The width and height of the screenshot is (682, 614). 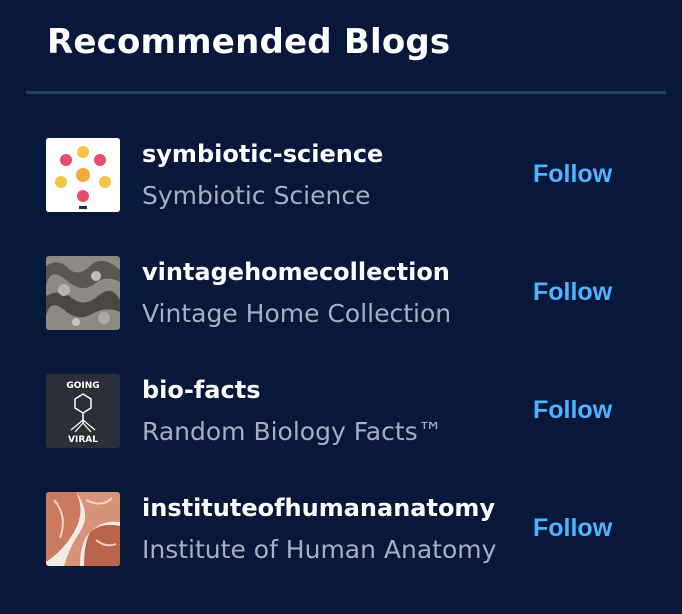 I want to click on blog-avatar: GOING VIRAL, so click(x=83, y=411).